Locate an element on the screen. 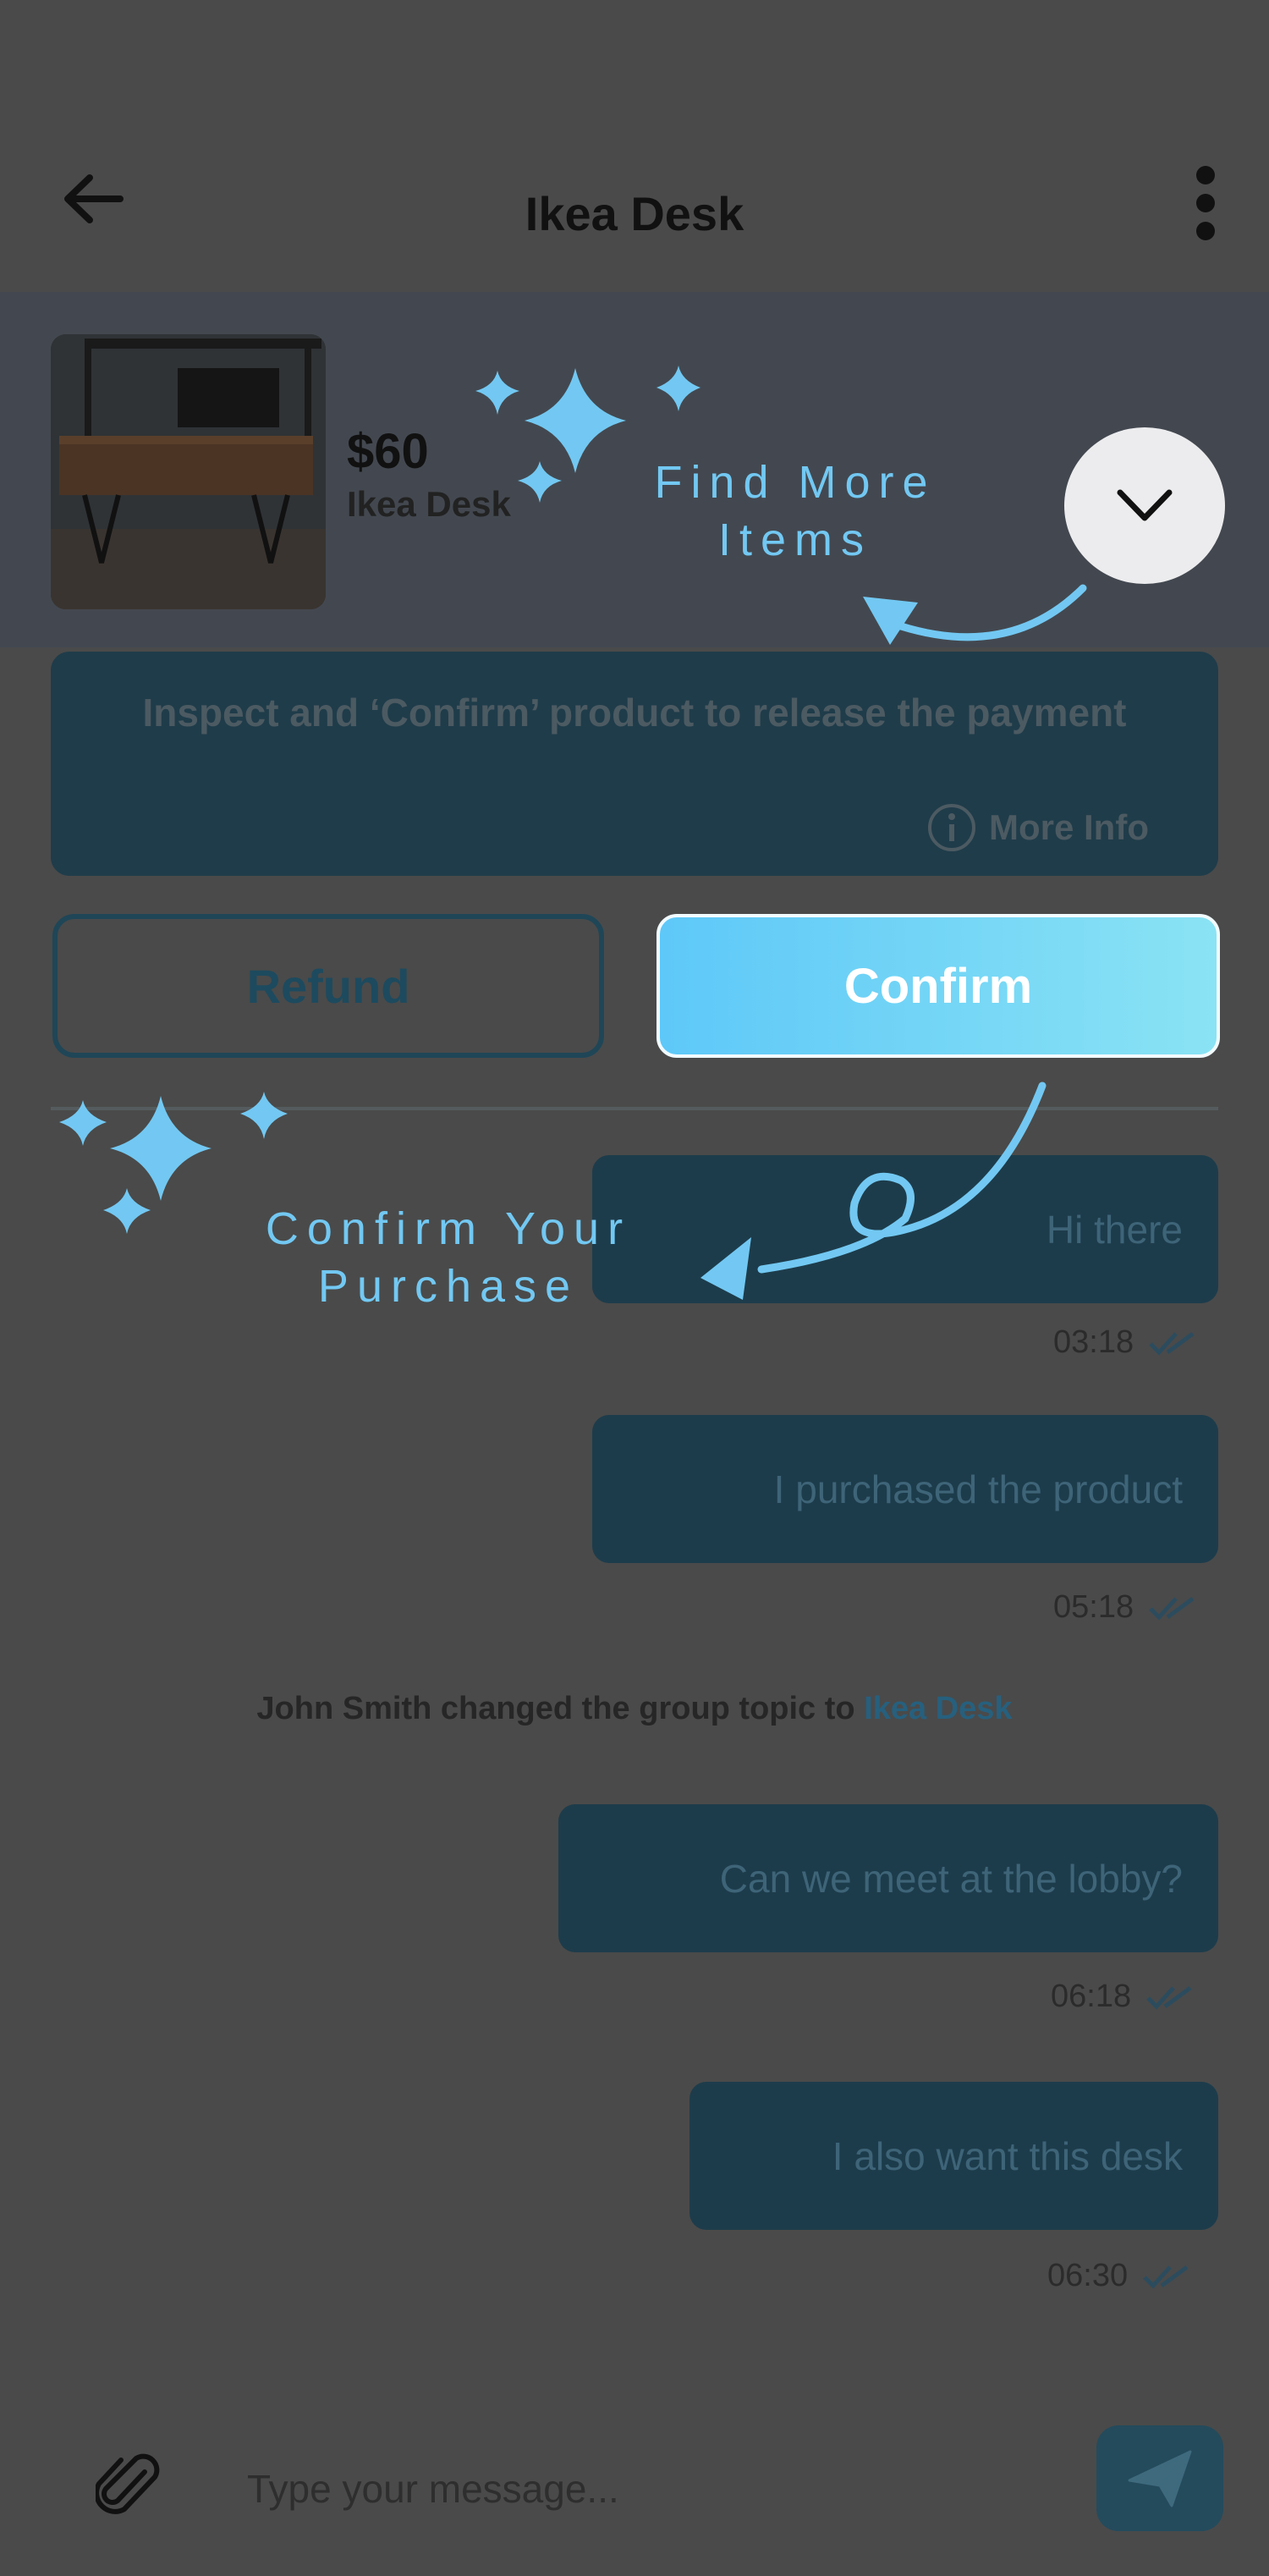 This screenshot has height=2576, width=1269. attach-button is located at coordinates (129, 2486).